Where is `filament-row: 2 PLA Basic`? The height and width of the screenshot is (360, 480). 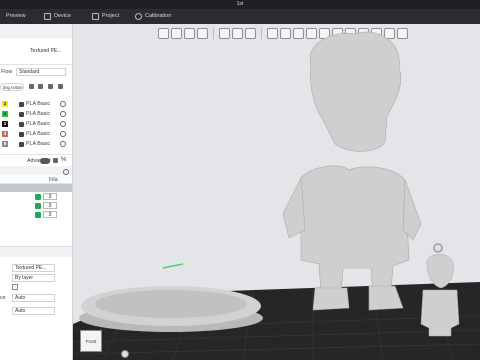 filament-row: 2 PLA Basic is located at coordinates (36, 104).